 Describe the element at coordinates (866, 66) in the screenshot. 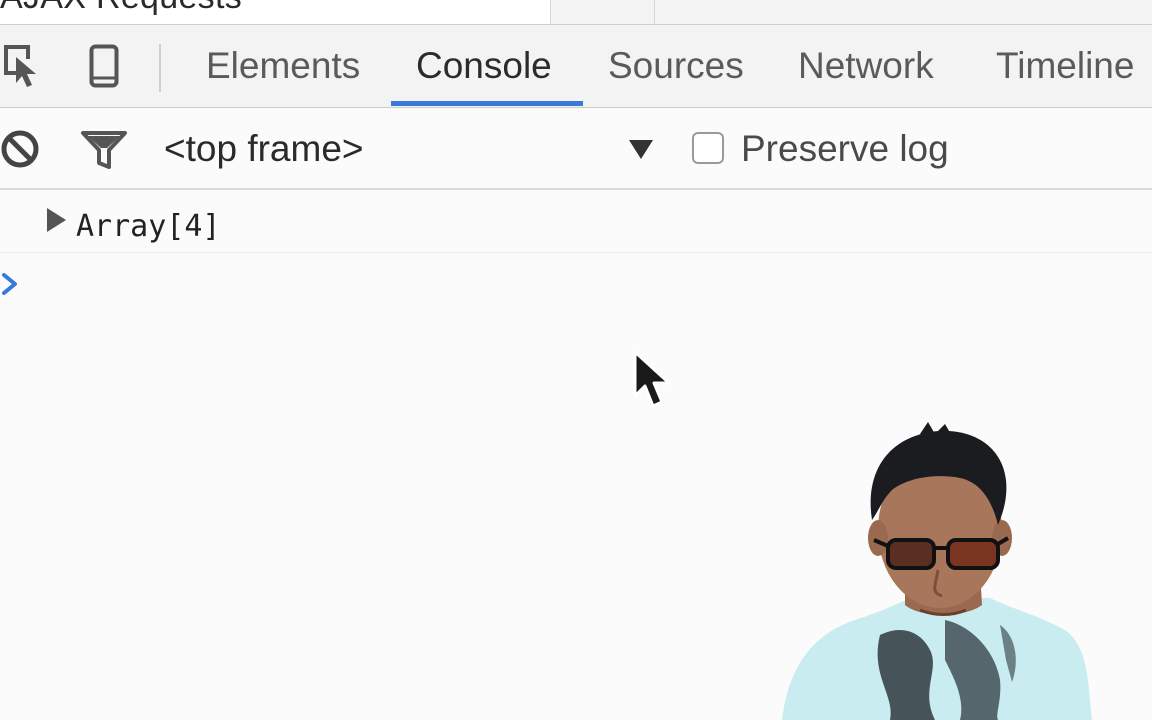

I see `tab-network: Network` at that location.